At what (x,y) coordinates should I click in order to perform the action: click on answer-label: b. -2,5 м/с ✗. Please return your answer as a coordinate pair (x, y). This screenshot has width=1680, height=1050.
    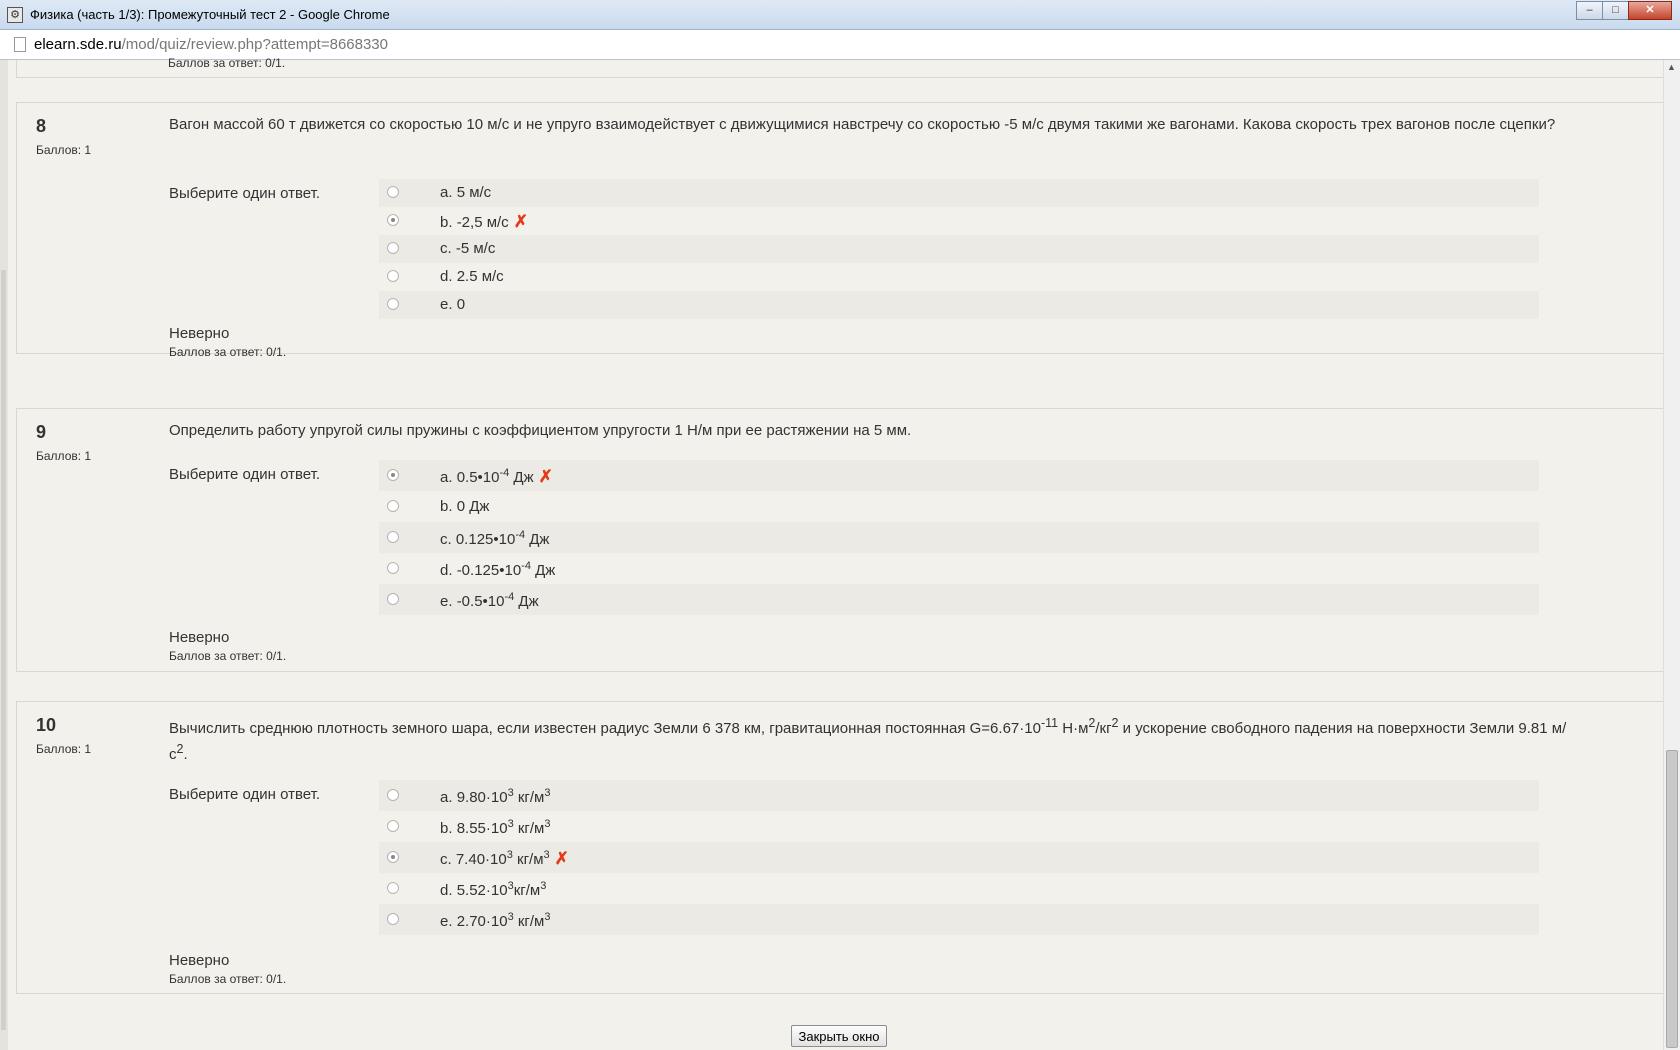
    Looking at the image, I should click on (484, 222).